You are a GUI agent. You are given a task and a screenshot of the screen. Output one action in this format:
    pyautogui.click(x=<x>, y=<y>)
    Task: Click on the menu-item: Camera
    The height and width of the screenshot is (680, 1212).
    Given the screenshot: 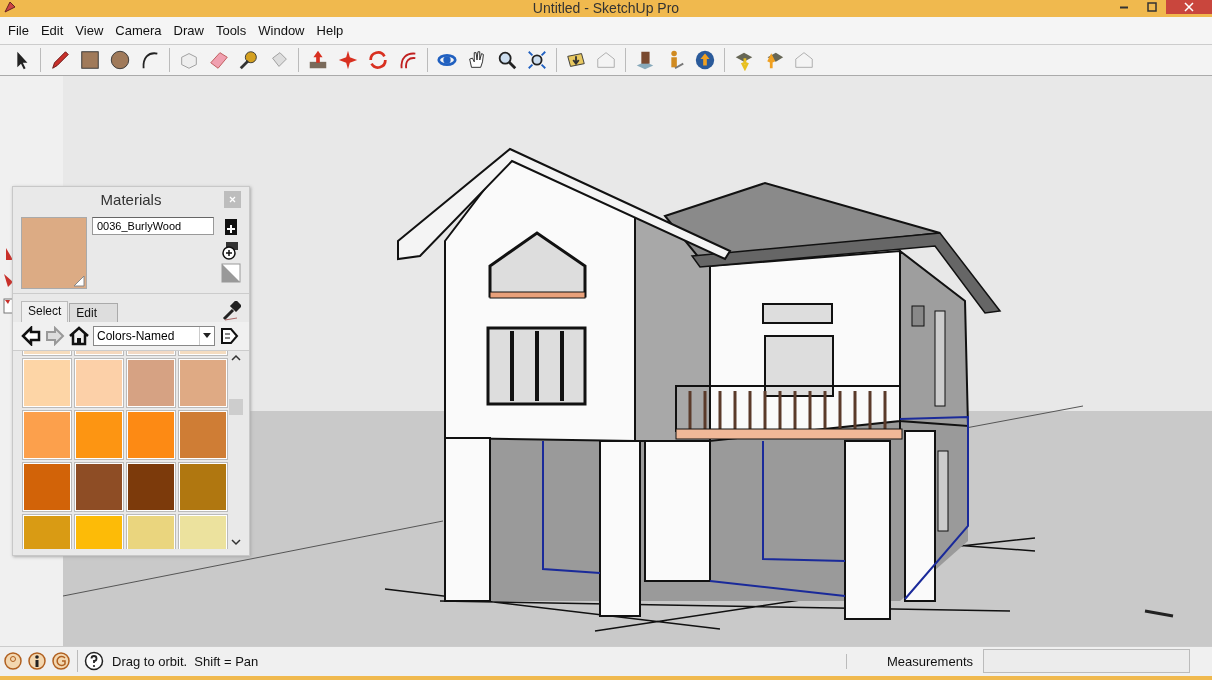 What is the action you would take?
    pyautogui.click(x=138, y=30)
    